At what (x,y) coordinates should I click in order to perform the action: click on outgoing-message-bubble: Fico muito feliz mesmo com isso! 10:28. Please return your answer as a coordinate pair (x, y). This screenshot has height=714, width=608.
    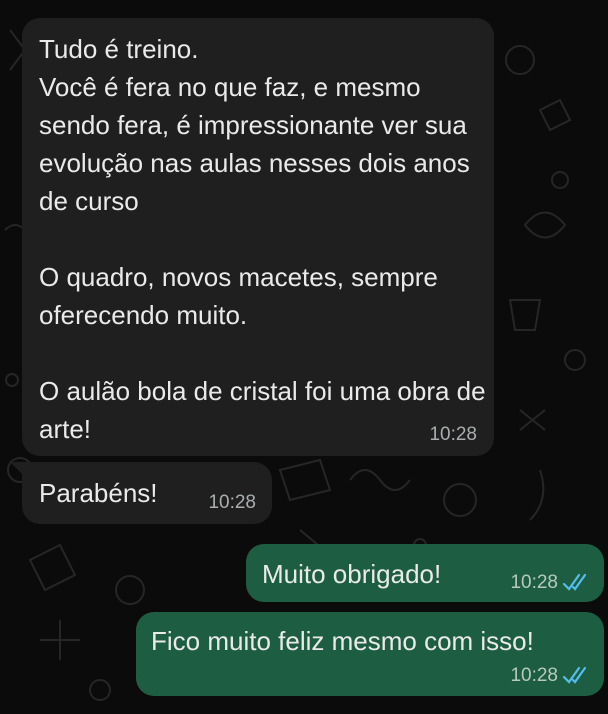
    Looking at the image, I should click on (370, 654).